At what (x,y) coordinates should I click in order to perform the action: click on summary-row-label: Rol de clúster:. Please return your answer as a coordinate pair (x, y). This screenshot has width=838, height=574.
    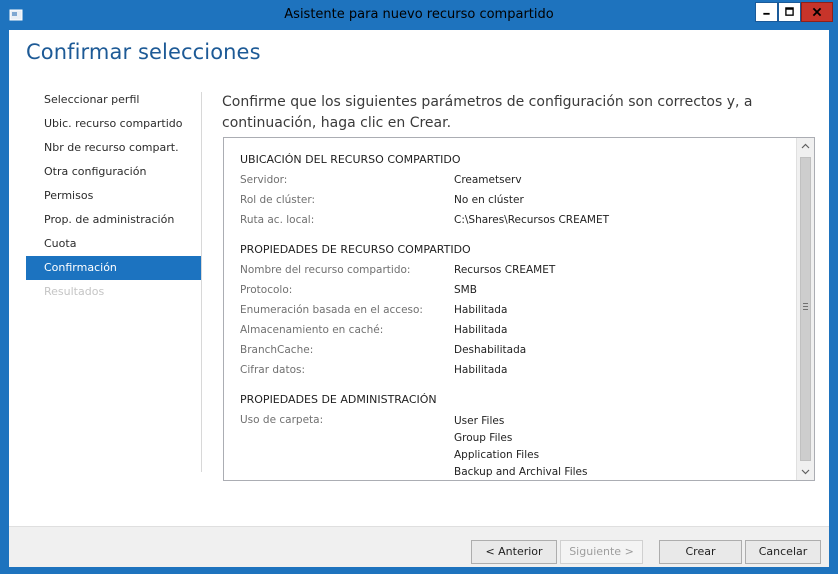
    Looking at the image, I should click on (278, 200).